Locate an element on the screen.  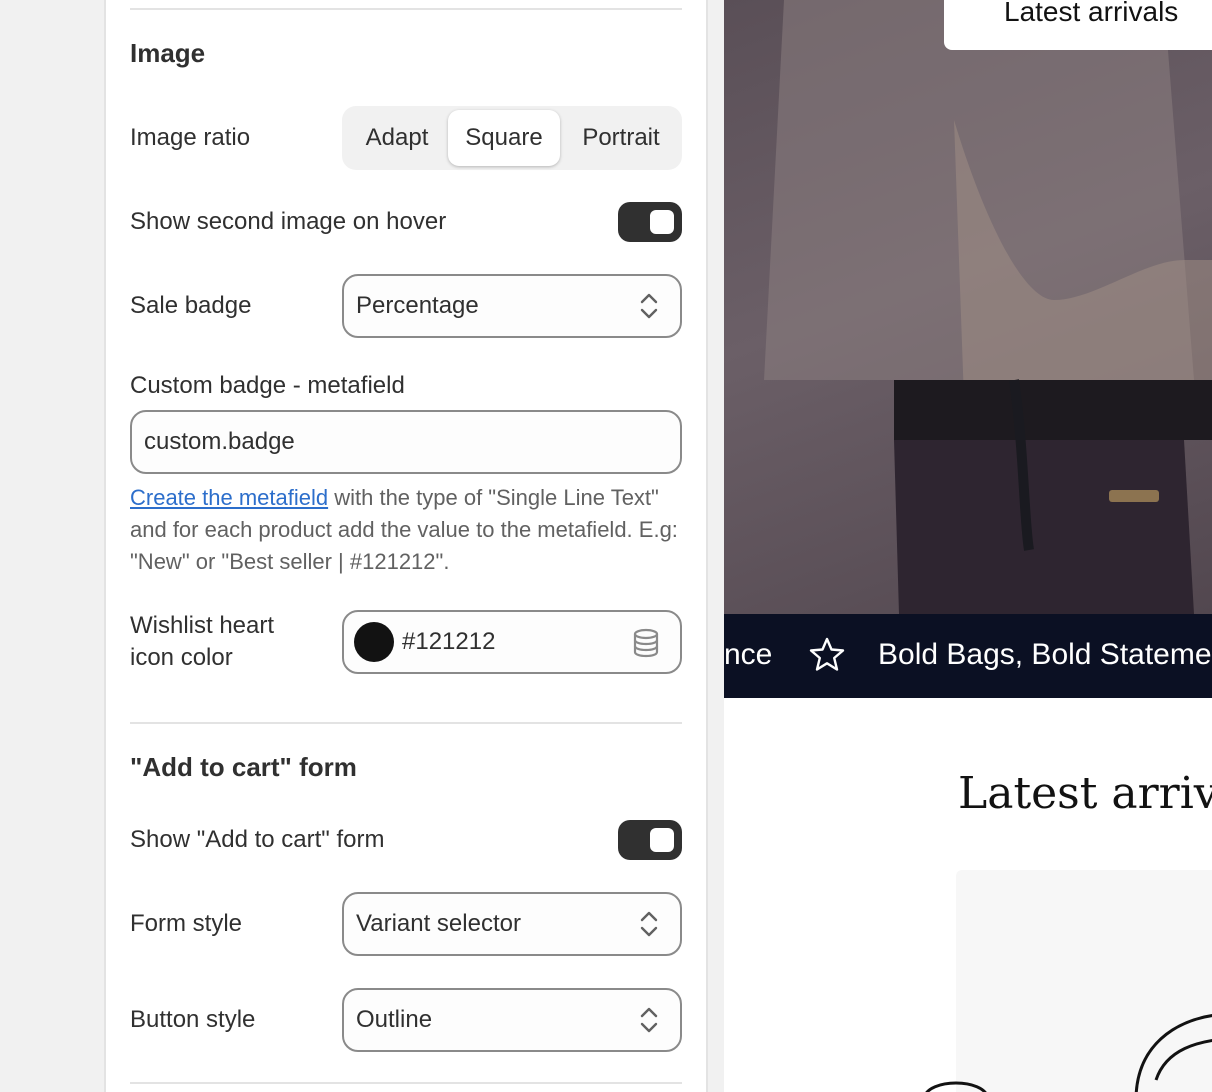
color-swatch is located at coordinates (374, 642).